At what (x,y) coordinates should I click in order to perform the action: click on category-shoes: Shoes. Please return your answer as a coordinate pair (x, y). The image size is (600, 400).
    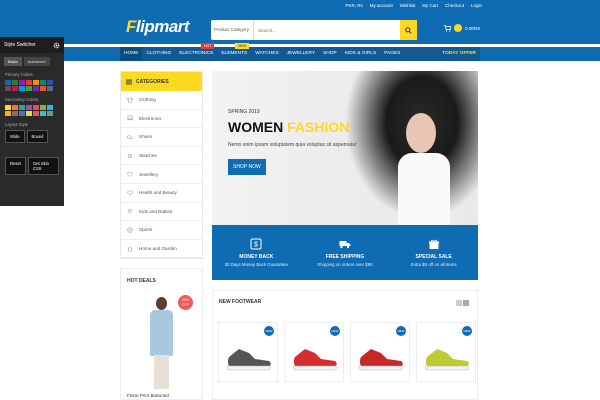
    Looking at the image, I should click on (161, 137).